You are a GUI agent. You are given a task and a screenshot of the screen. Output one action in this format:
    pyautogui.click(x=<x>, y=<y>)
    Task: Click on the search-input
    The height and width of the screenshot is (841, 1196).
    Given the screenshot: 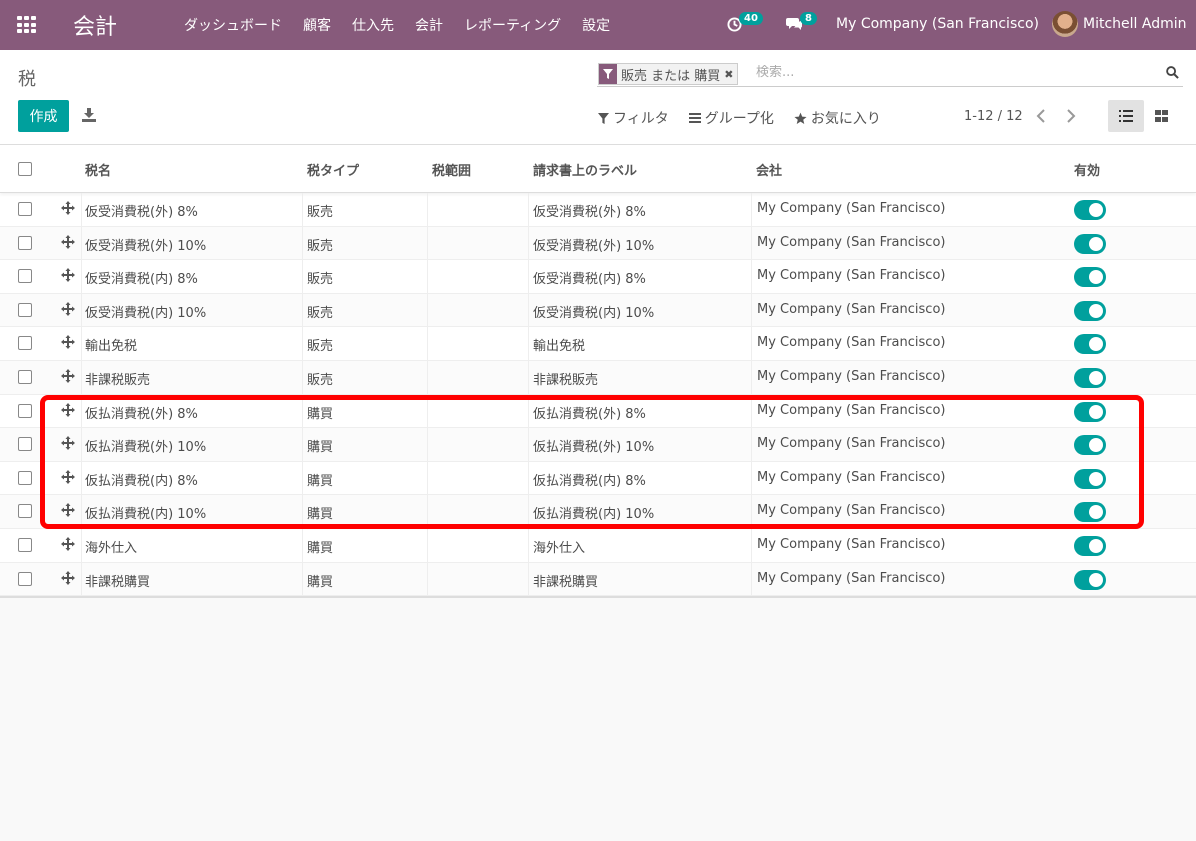 What is the action you would take?
    pyautogui.click(x=946, y=72)
    